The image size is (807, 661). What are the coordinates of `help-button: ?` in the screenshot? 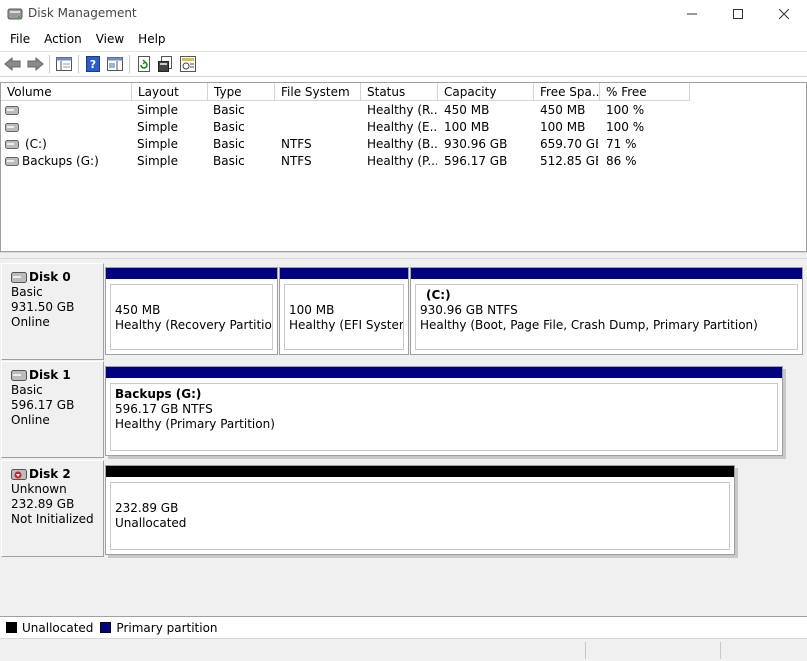 It's located at (93, 64).